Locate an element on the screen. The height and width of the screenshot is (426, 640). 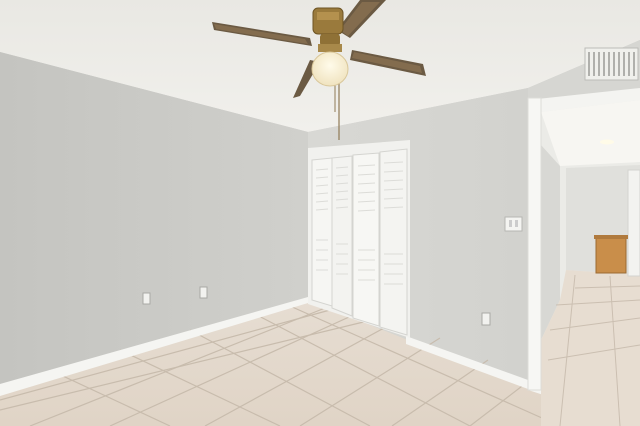
cabinet-icon is located at coordinates (611, 254).